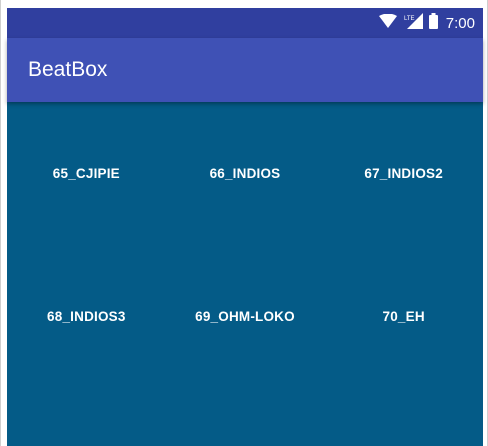 Image resolution: width=488 pixels, height=446 pixels. I want to click on app-bar: BeatBox, so click(245, 70).